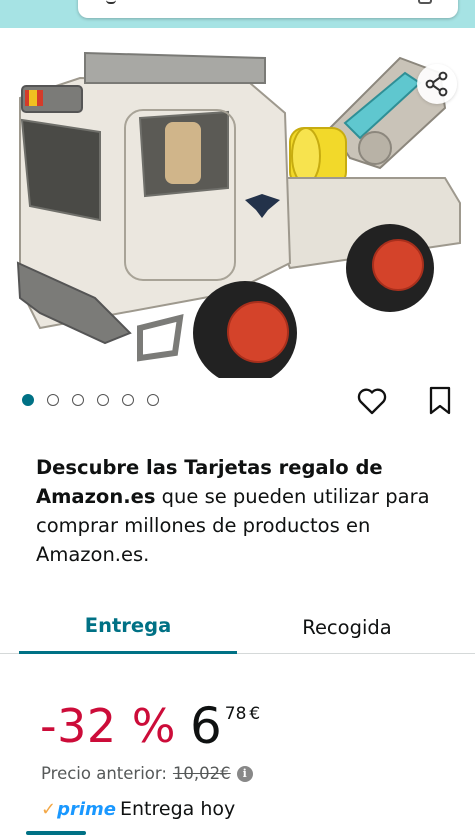 The height and width of the screenshot is (835, 475). I want to click on prime-logo: prime, so click(86, 809).